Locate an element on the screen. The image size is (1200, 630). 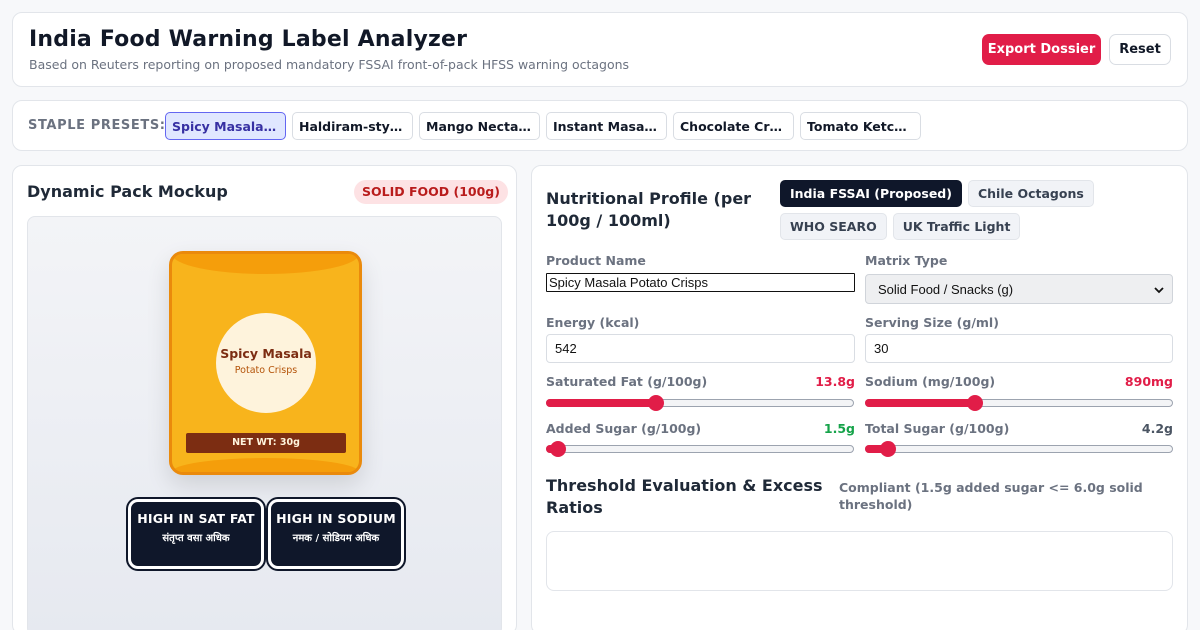
pack-product-subtitle: Potato Crisps is located at coordinates (266, 370).